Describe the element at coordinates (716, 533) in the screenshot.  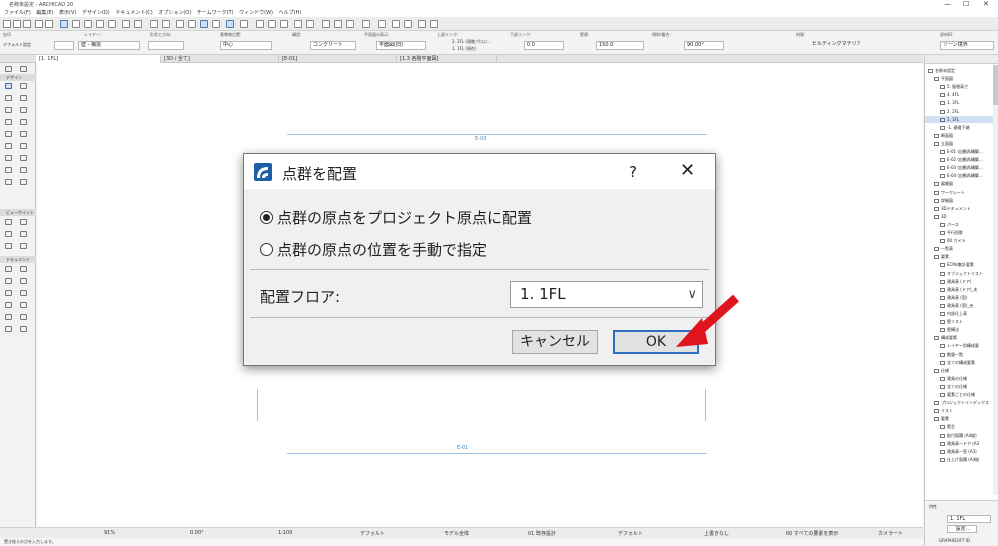
I see `graphic-override: 上書きなし` at that location.